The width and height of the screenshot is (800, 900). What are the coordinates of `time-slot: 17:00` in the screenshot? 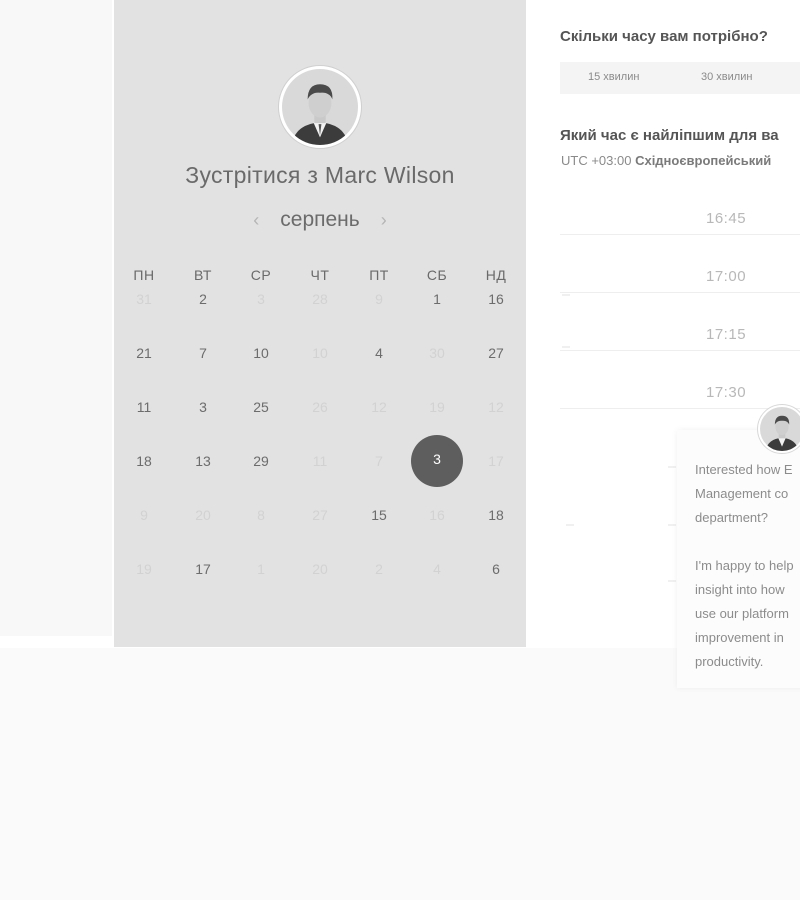 It's located at (680, 278).